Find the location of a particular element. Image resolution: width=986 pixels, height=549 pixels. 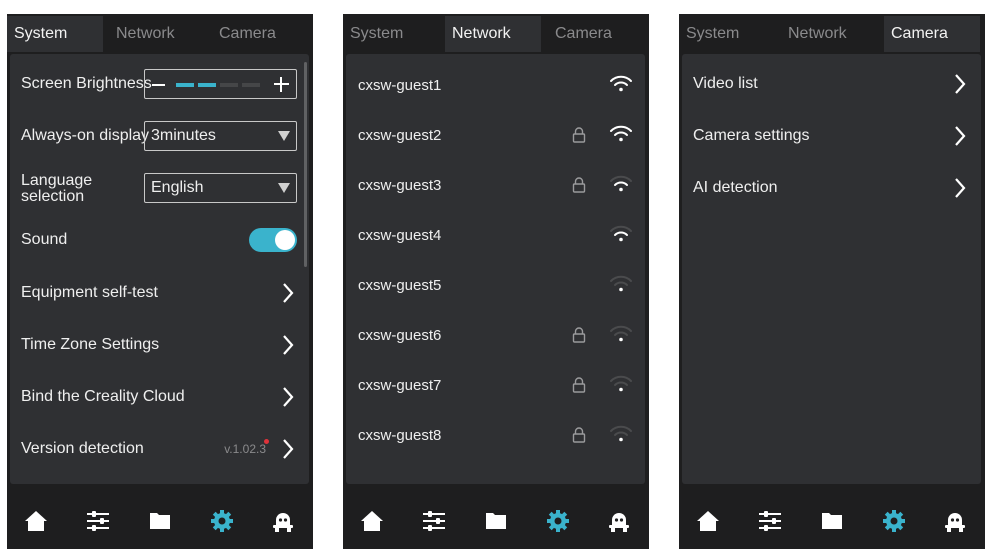

camera-settings-row: Camera settings is located at coordinates (831, 136).